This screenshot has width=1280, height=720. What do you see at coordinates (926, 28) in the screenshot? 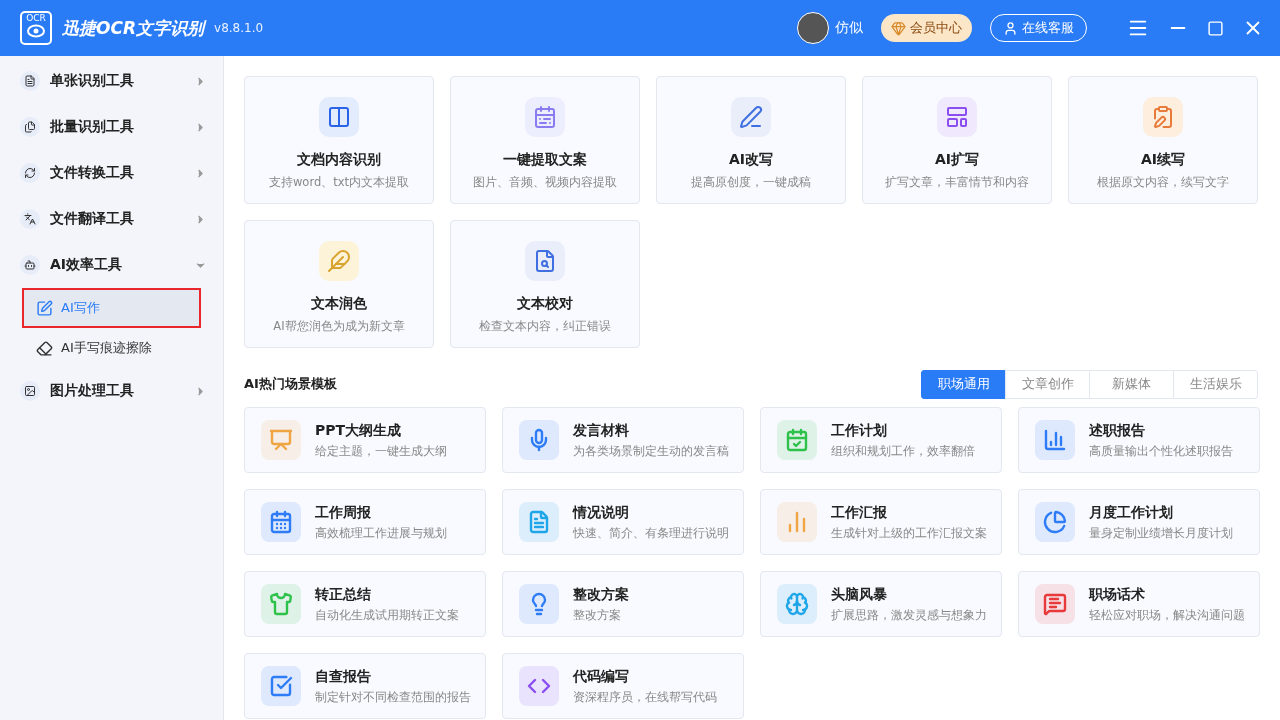
I see `vip-center-button: 会员中心` at bounding box center [926, 28].